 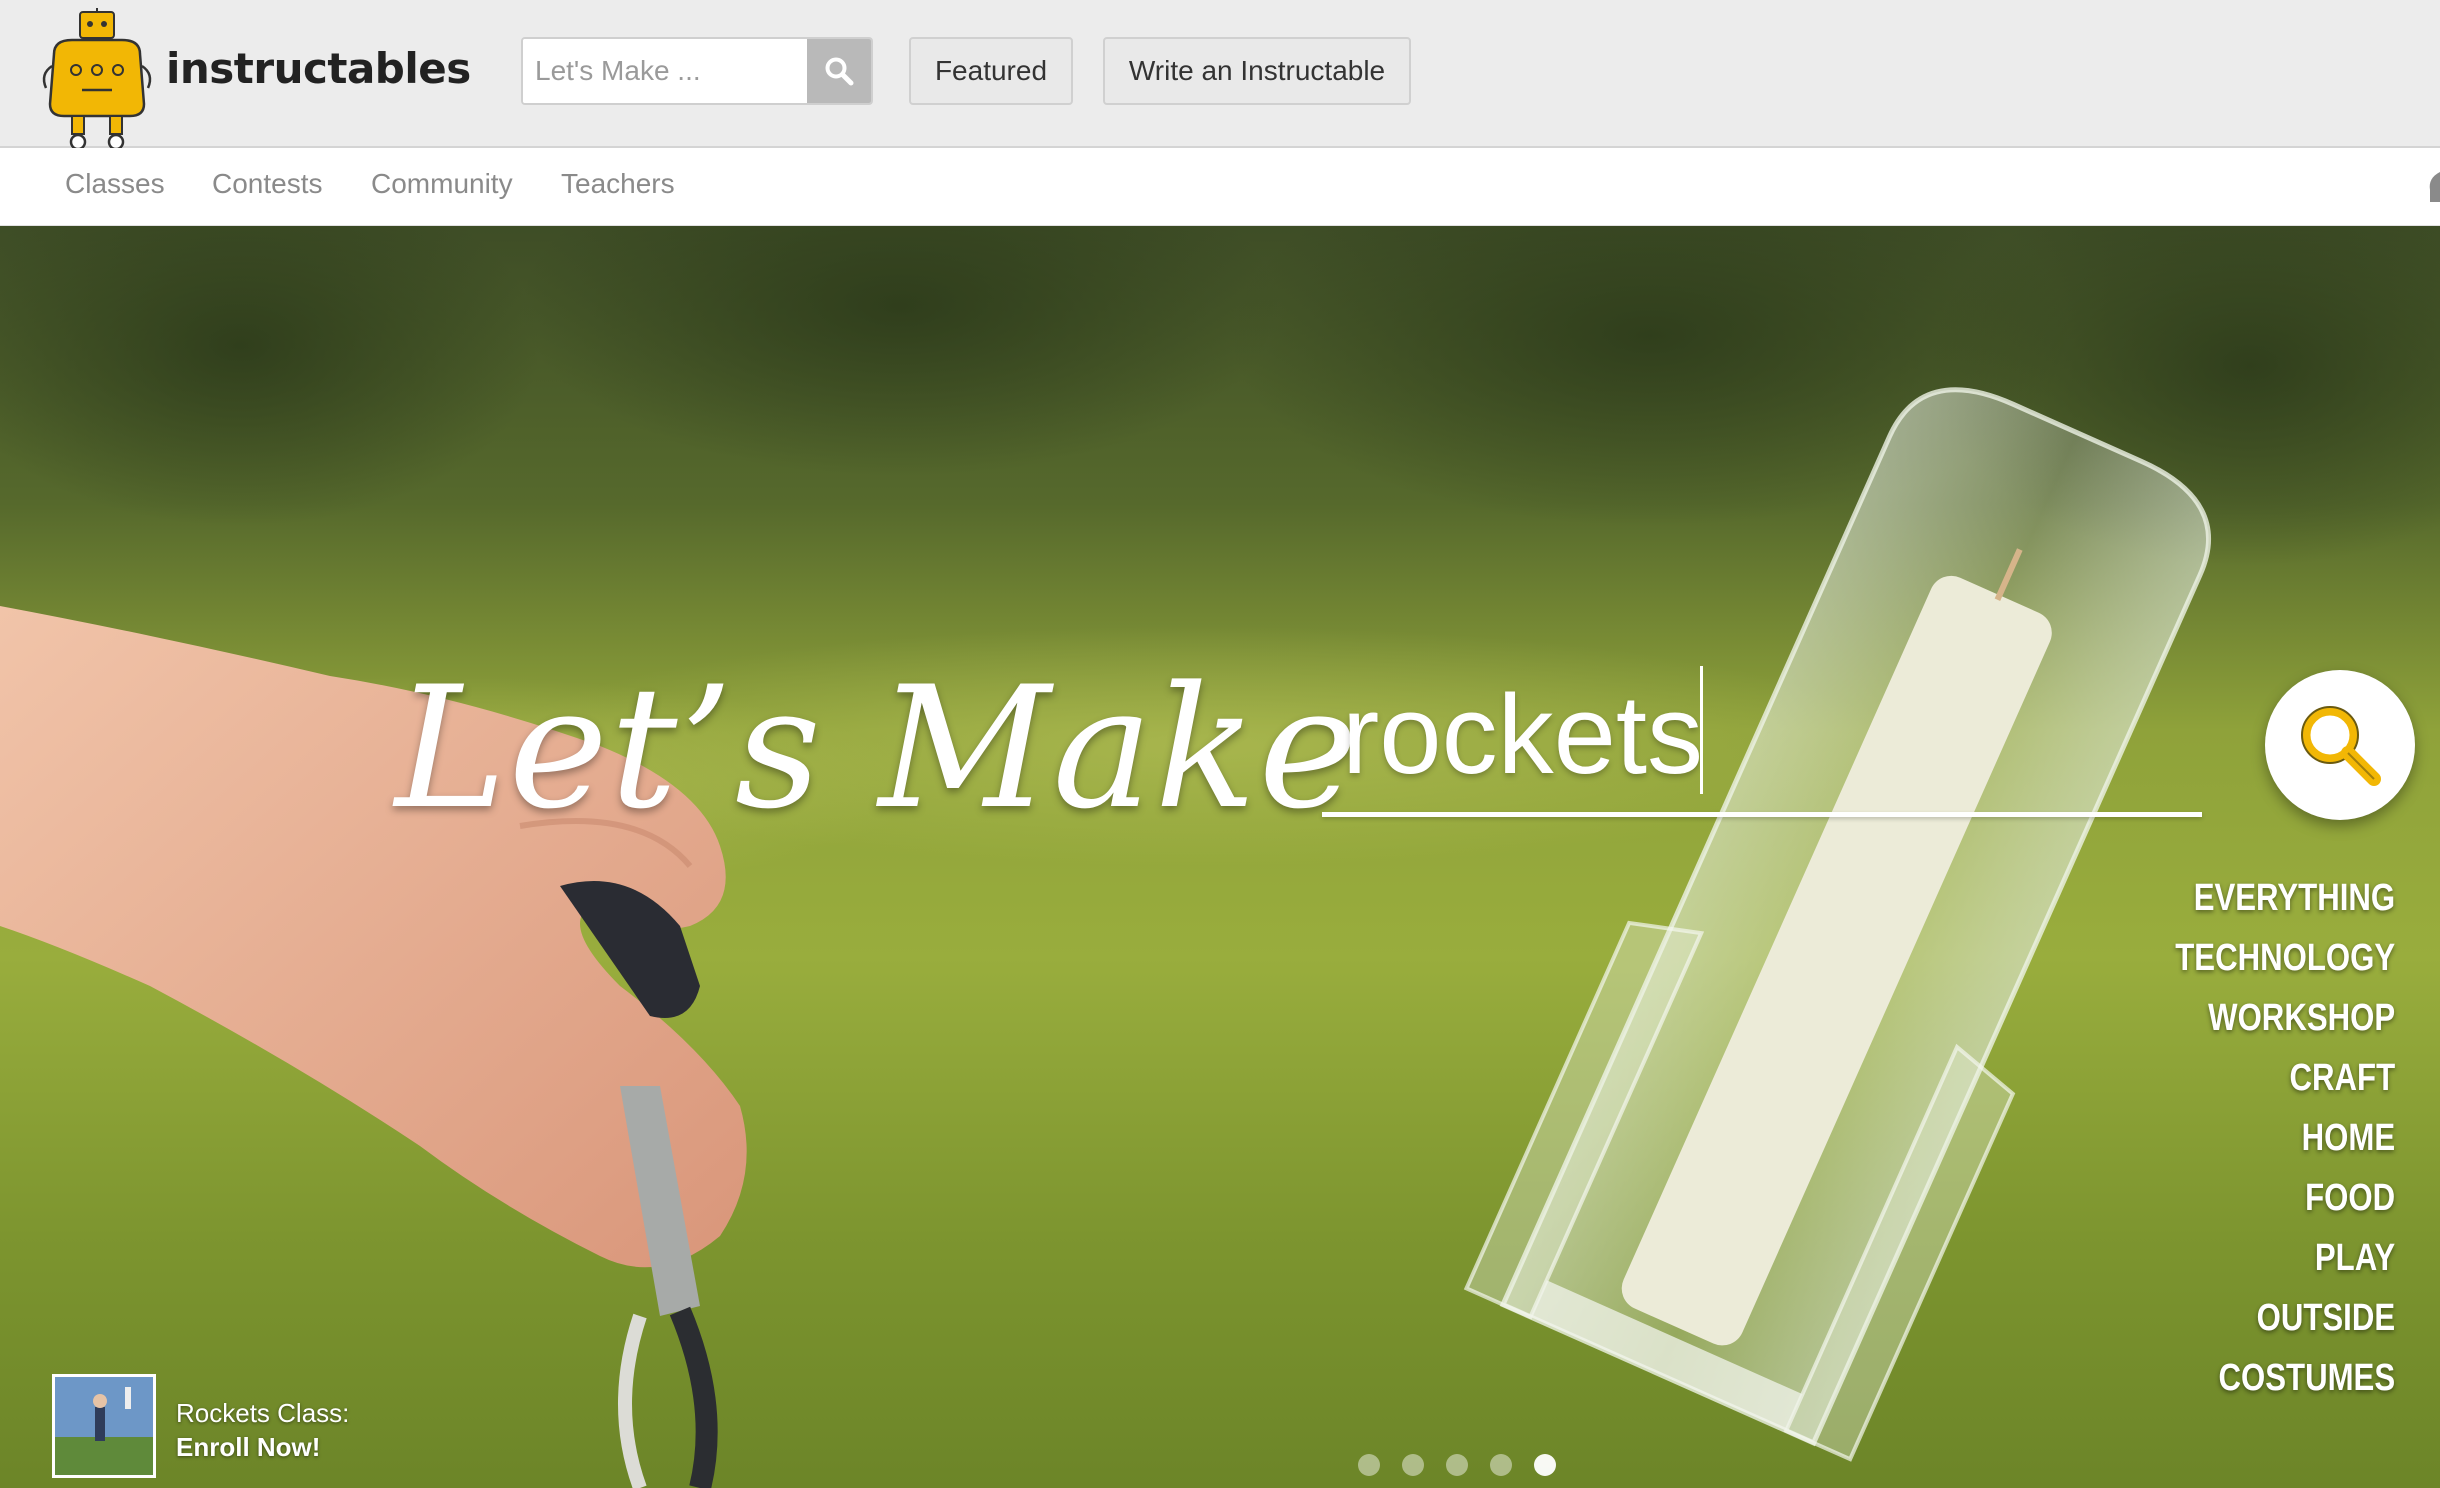 What do you see at coordinates (1522, 734) in the screenshot?
I see `hero-search-query: rockets` at bounding box center [1522, 734].